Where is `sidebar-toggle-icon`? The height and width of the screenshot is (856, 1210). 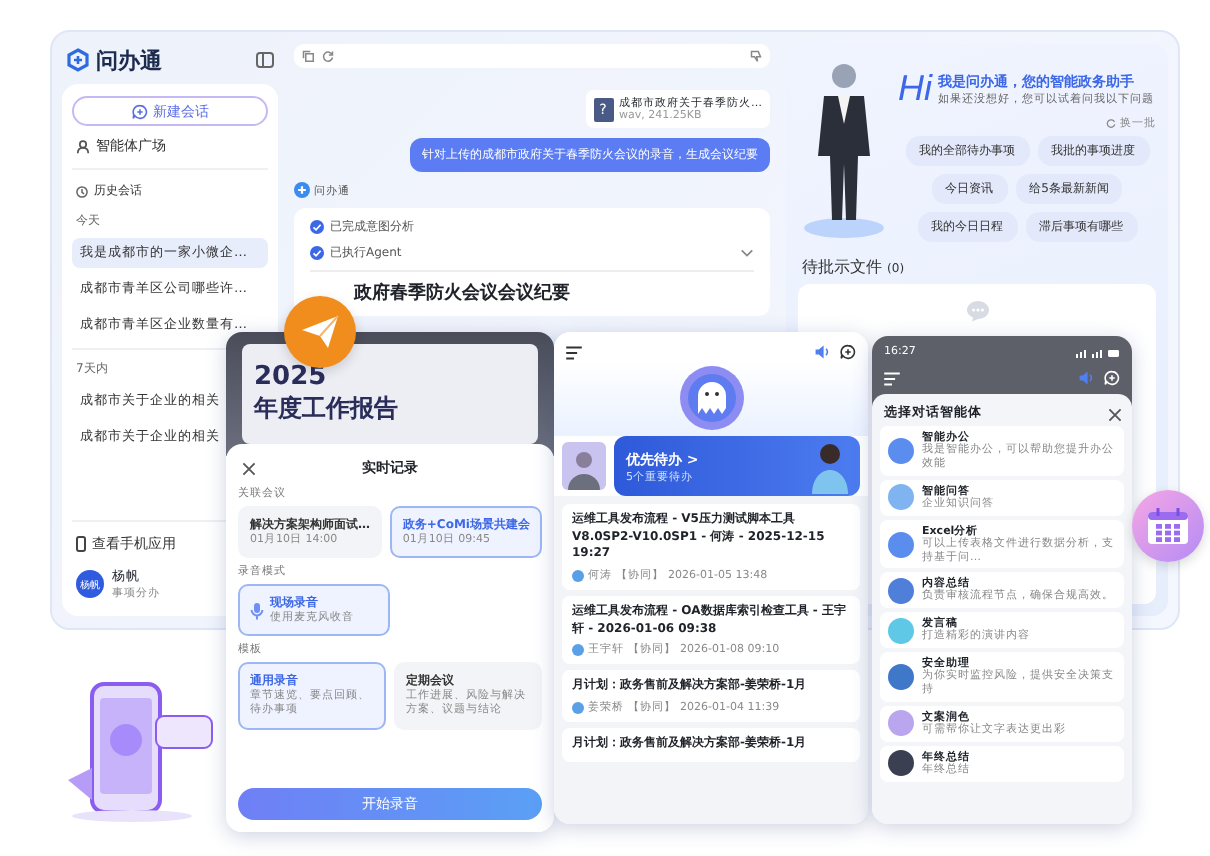 sidebar-toggle-icon is located at coordinates (265, 60).